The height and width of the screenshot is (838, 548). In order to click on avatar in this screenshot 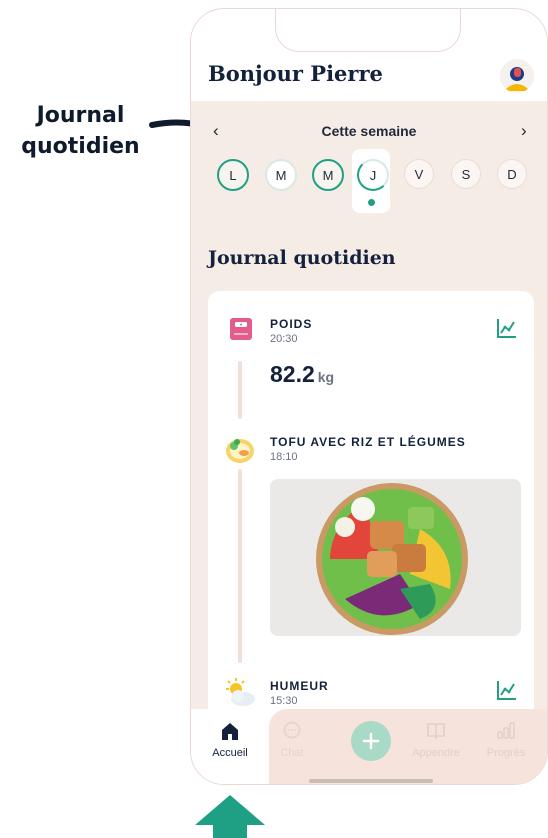, I will do `click(517, 76)`.